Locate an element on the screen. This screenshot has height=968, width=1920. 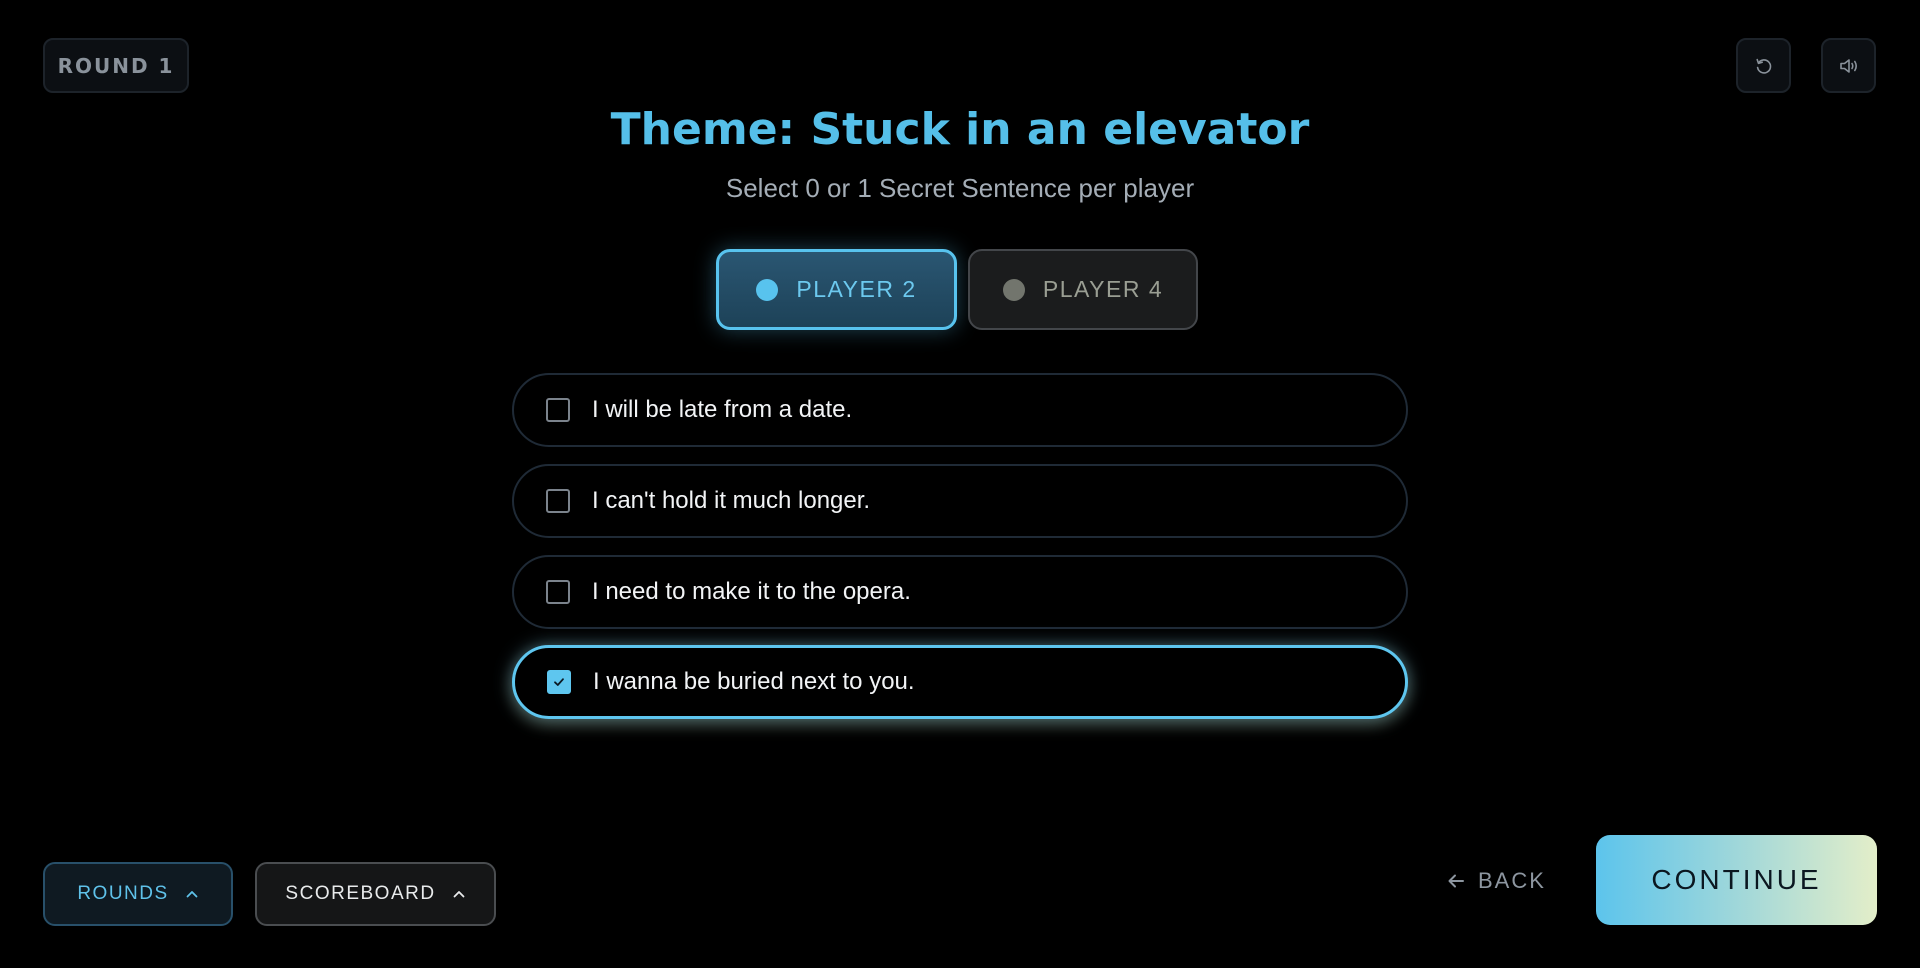
check-icon is located at coordinates (559, 682).